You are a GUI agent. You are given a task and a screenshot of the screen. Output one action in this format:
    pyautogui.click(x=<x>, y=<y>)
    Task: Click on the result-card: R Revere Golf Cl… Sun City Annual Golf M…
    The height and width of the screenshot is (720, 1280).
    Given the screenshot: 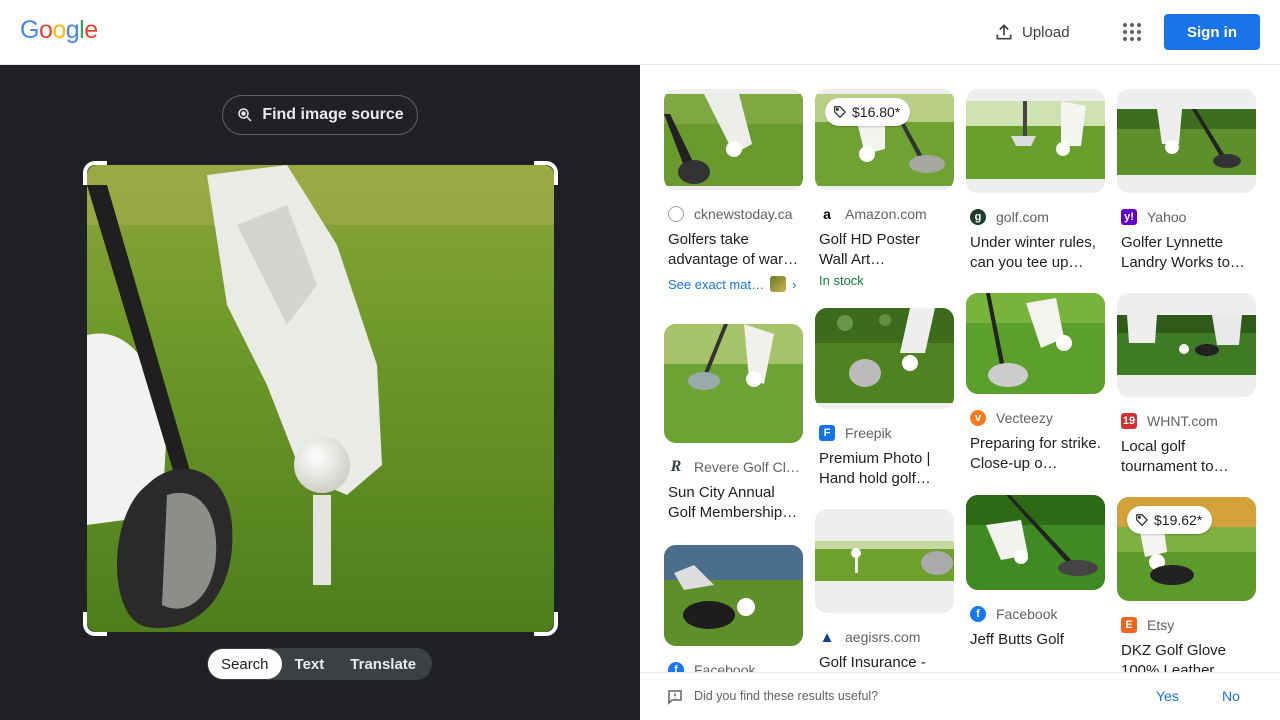 What is the action you would take?
    pyautogui.click(x=733, y=423)
    